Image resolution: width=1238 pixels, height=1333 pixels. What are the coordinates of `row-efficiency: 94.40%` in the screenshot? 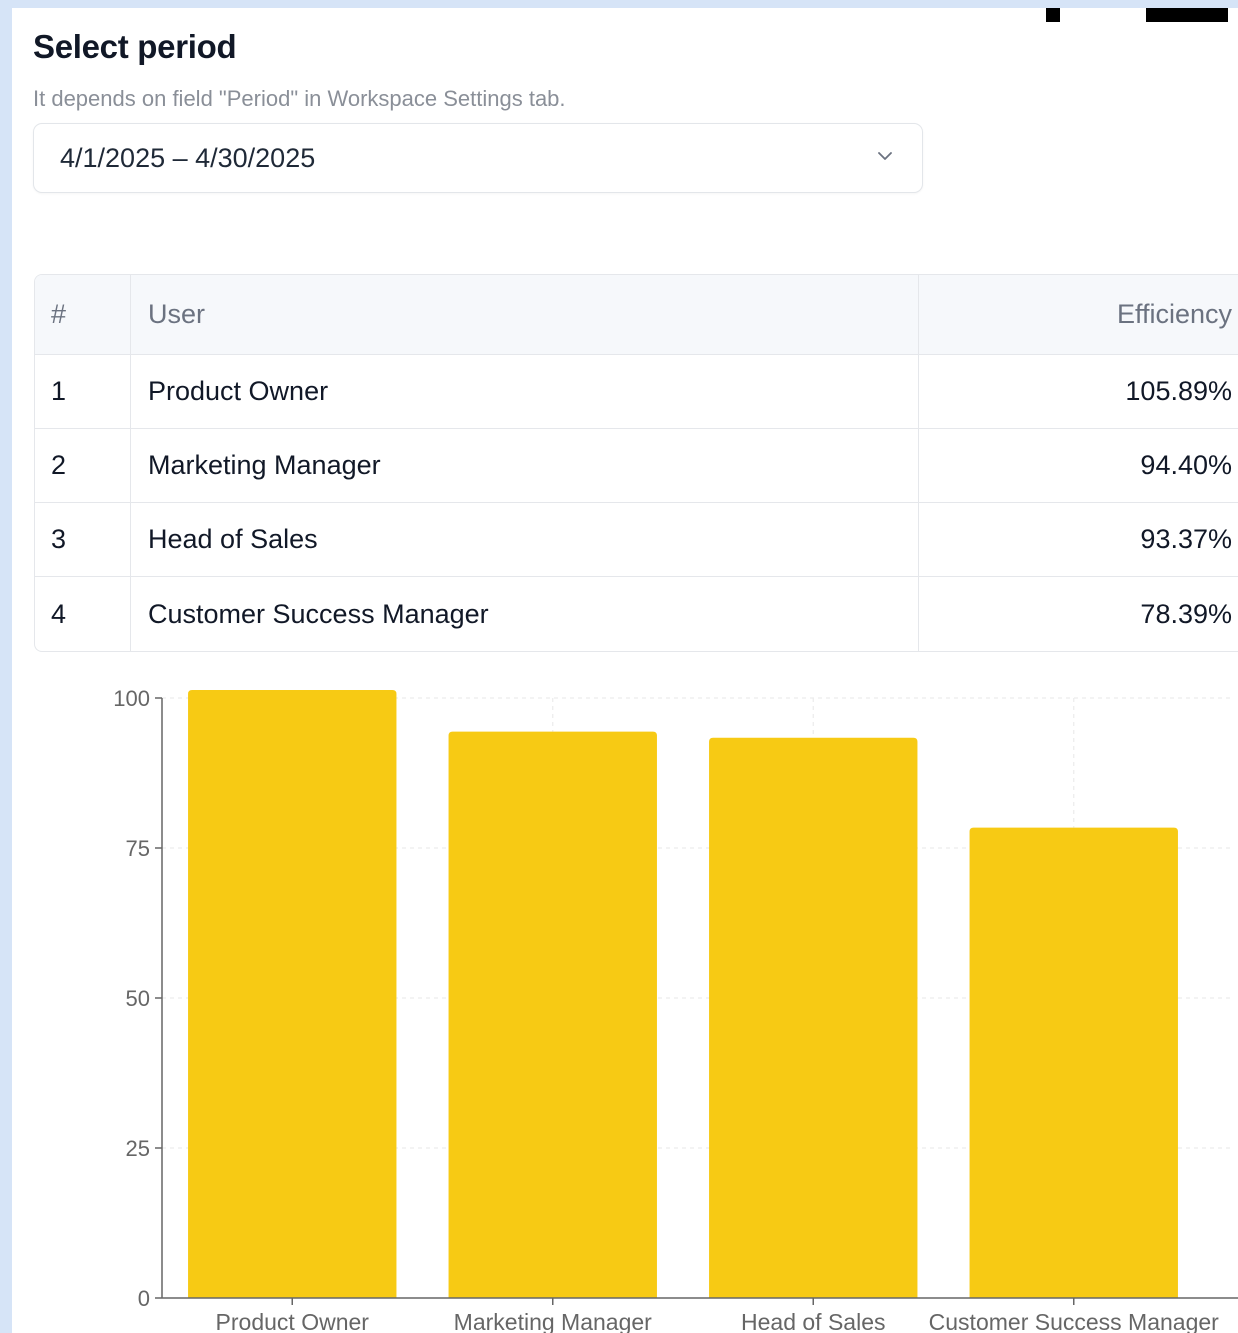 It's located at (1186, 465).